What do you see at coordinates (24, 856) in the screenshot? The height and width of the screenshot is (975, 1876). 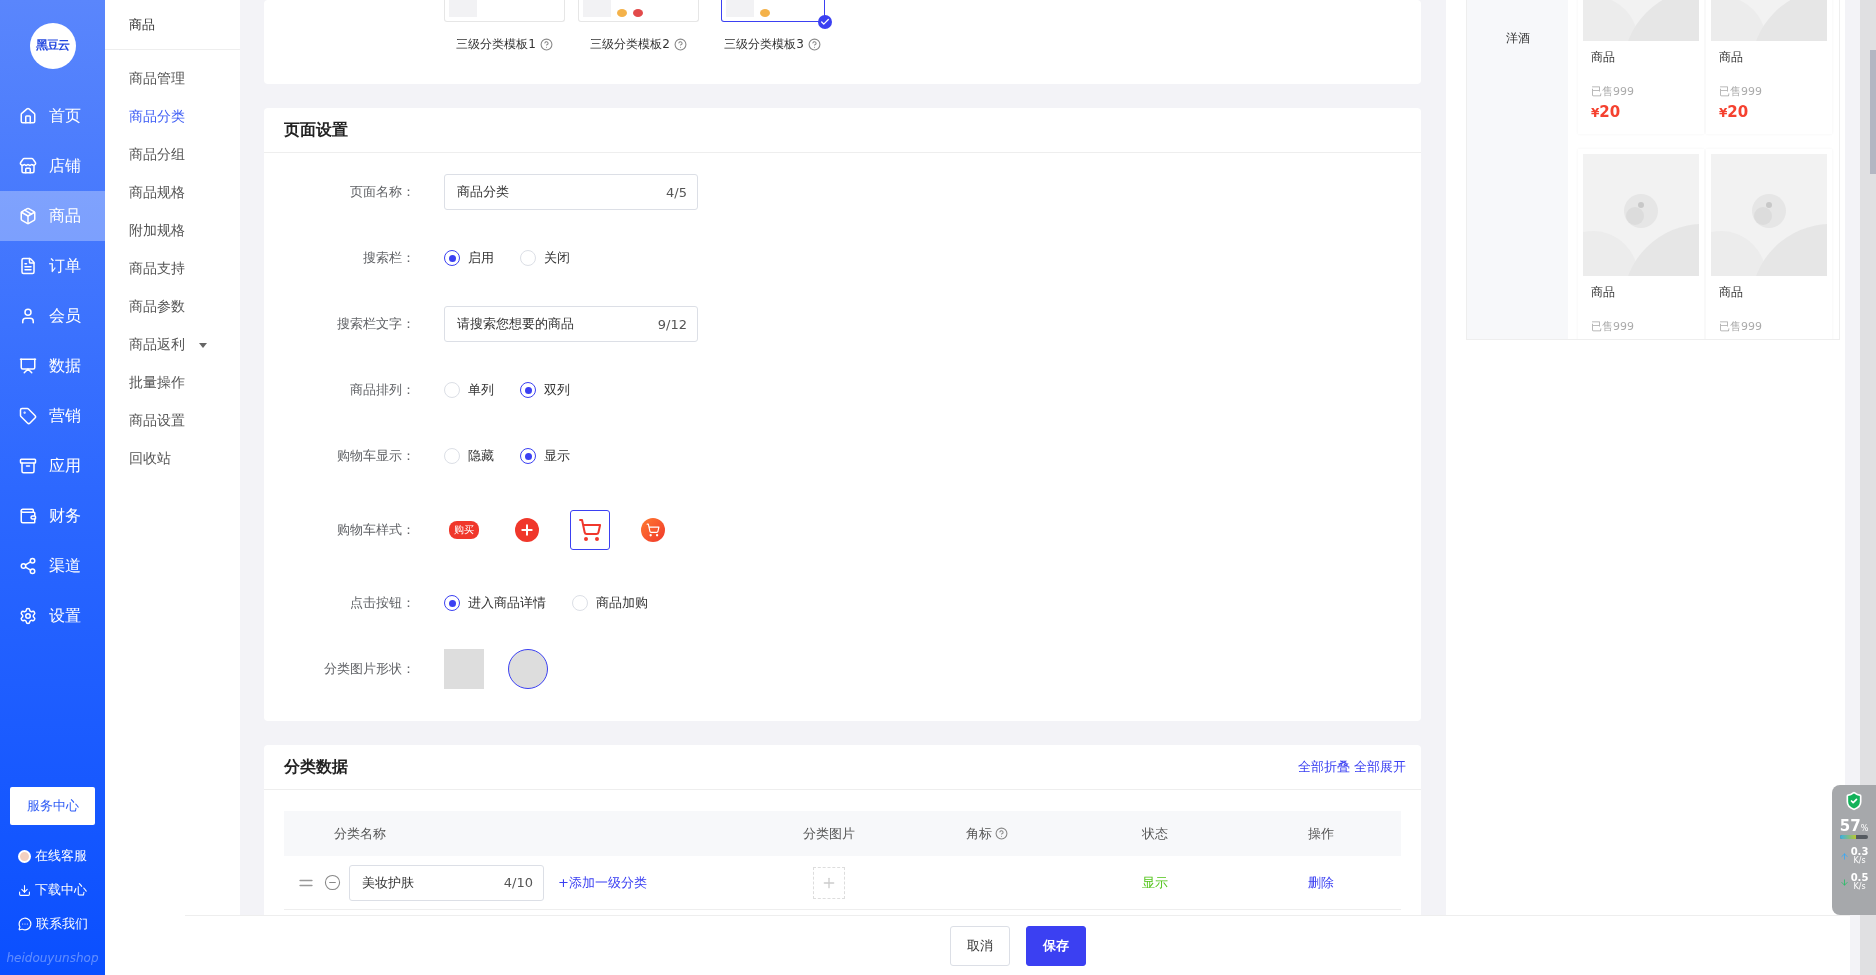 I see `avatar-icon` at bounding box center [24, 856].